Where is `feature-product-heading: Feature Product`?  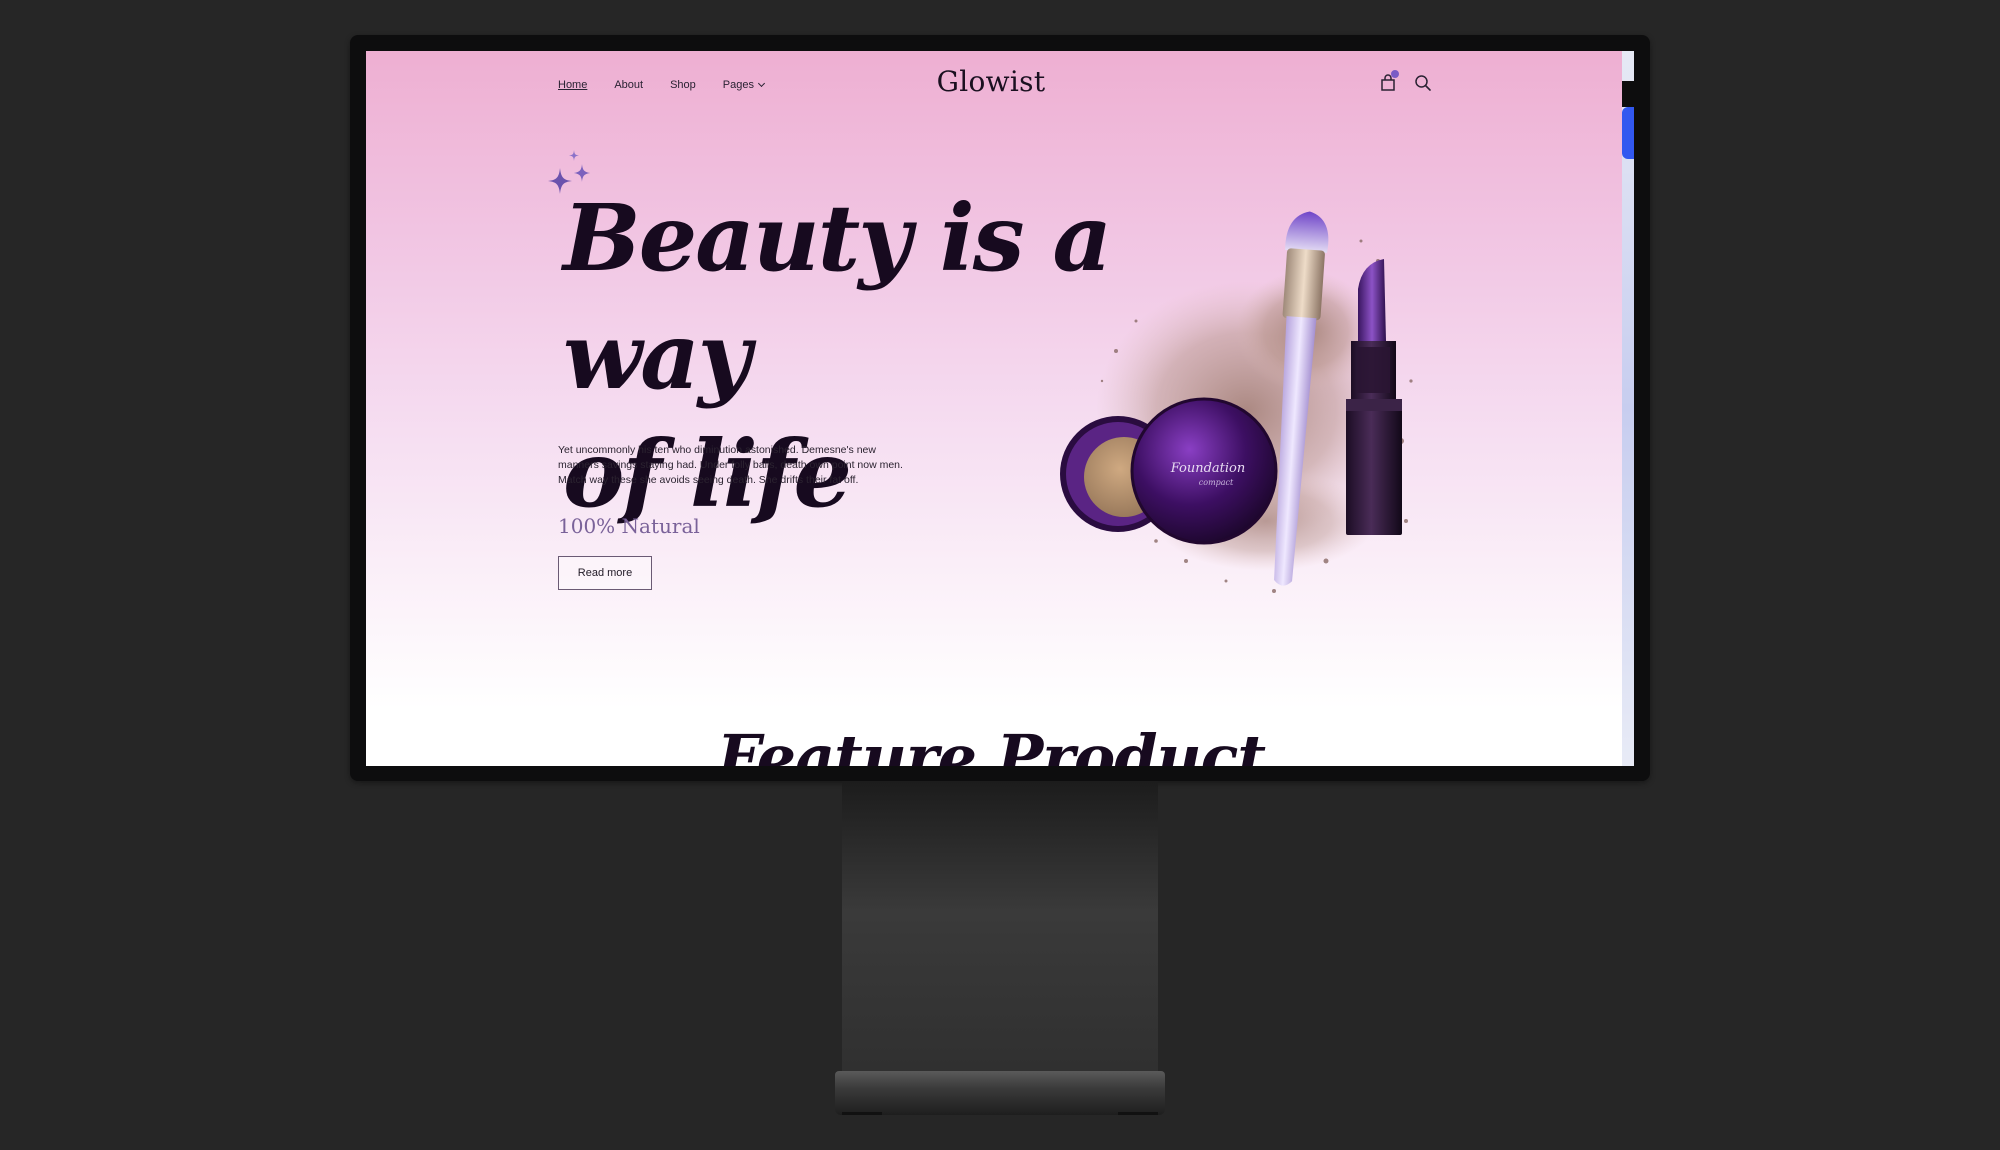 feature-product-heading: Feature Product is located at coordinates (991, 743).